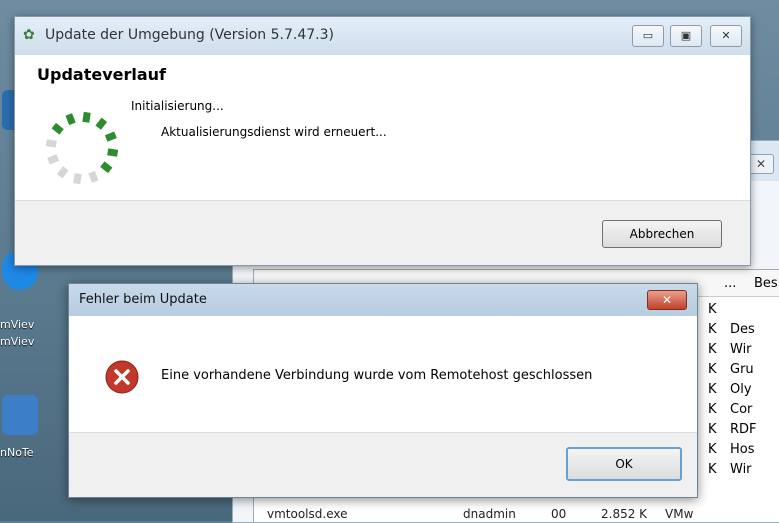 The width and height of the screenshot is (779, 523). Describe the element at coordinates (624, 464) in the screenshot. I see `ok-button: OK` at that location.